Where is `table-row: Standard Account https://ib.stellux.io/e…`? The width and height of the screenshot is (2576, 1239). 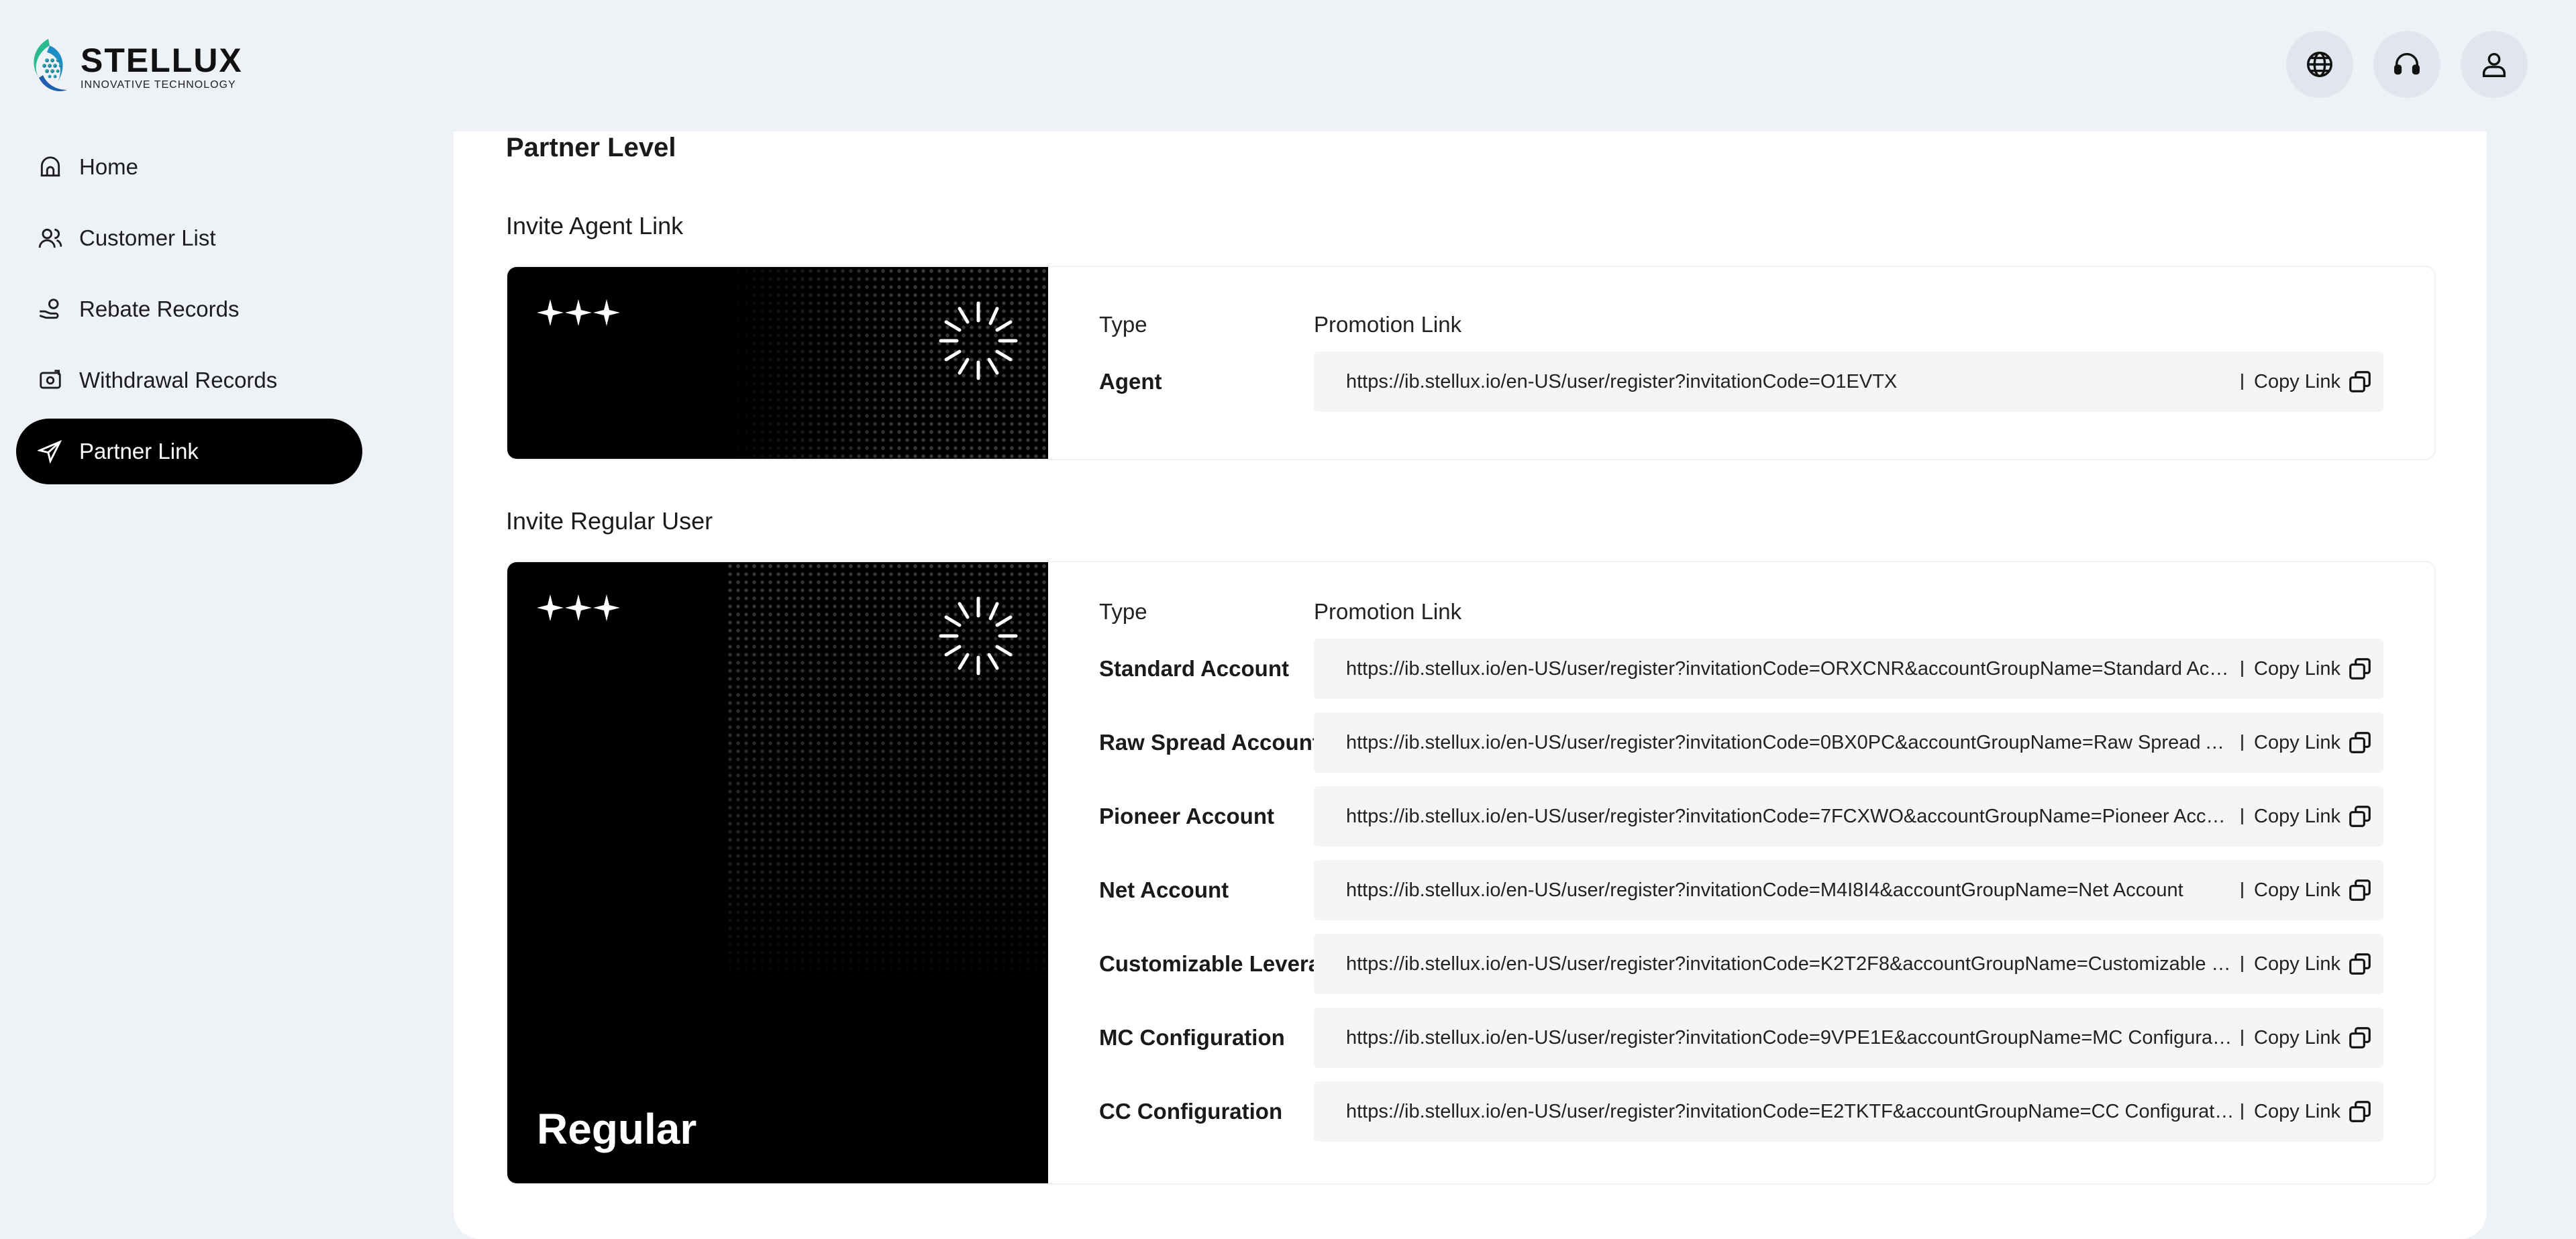 table-row: Standard Account https://ib.stellux.io/e… is located at coordinates (1741, 669).